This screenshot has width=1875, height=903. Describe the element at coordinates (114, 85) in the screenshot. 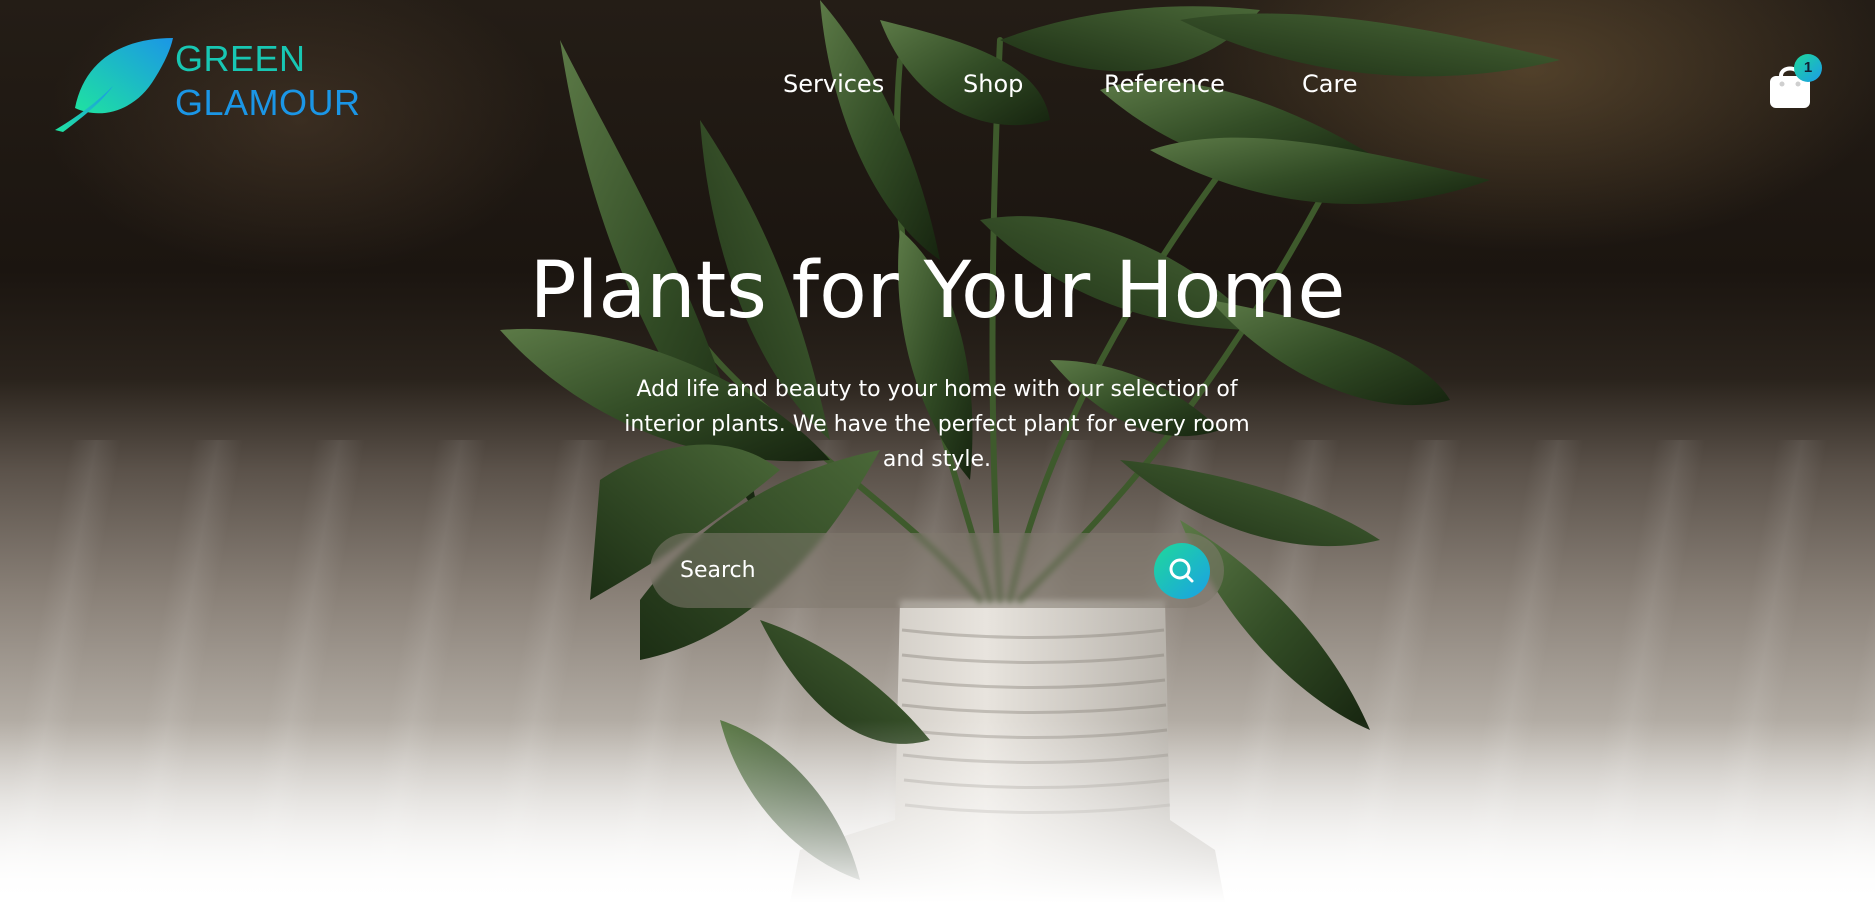

I see `leaf-icon` at that location.